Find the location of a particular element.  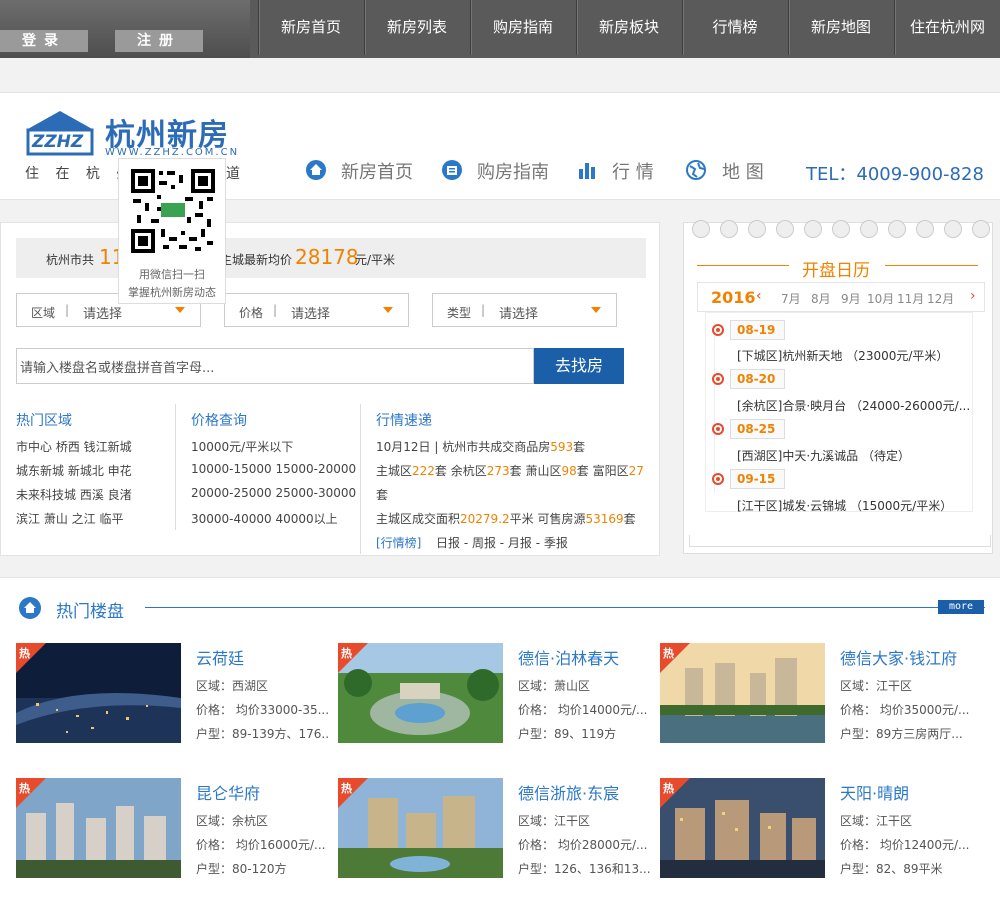

hot-areas-title: 热门区域 is located at coordinates (44, 421).